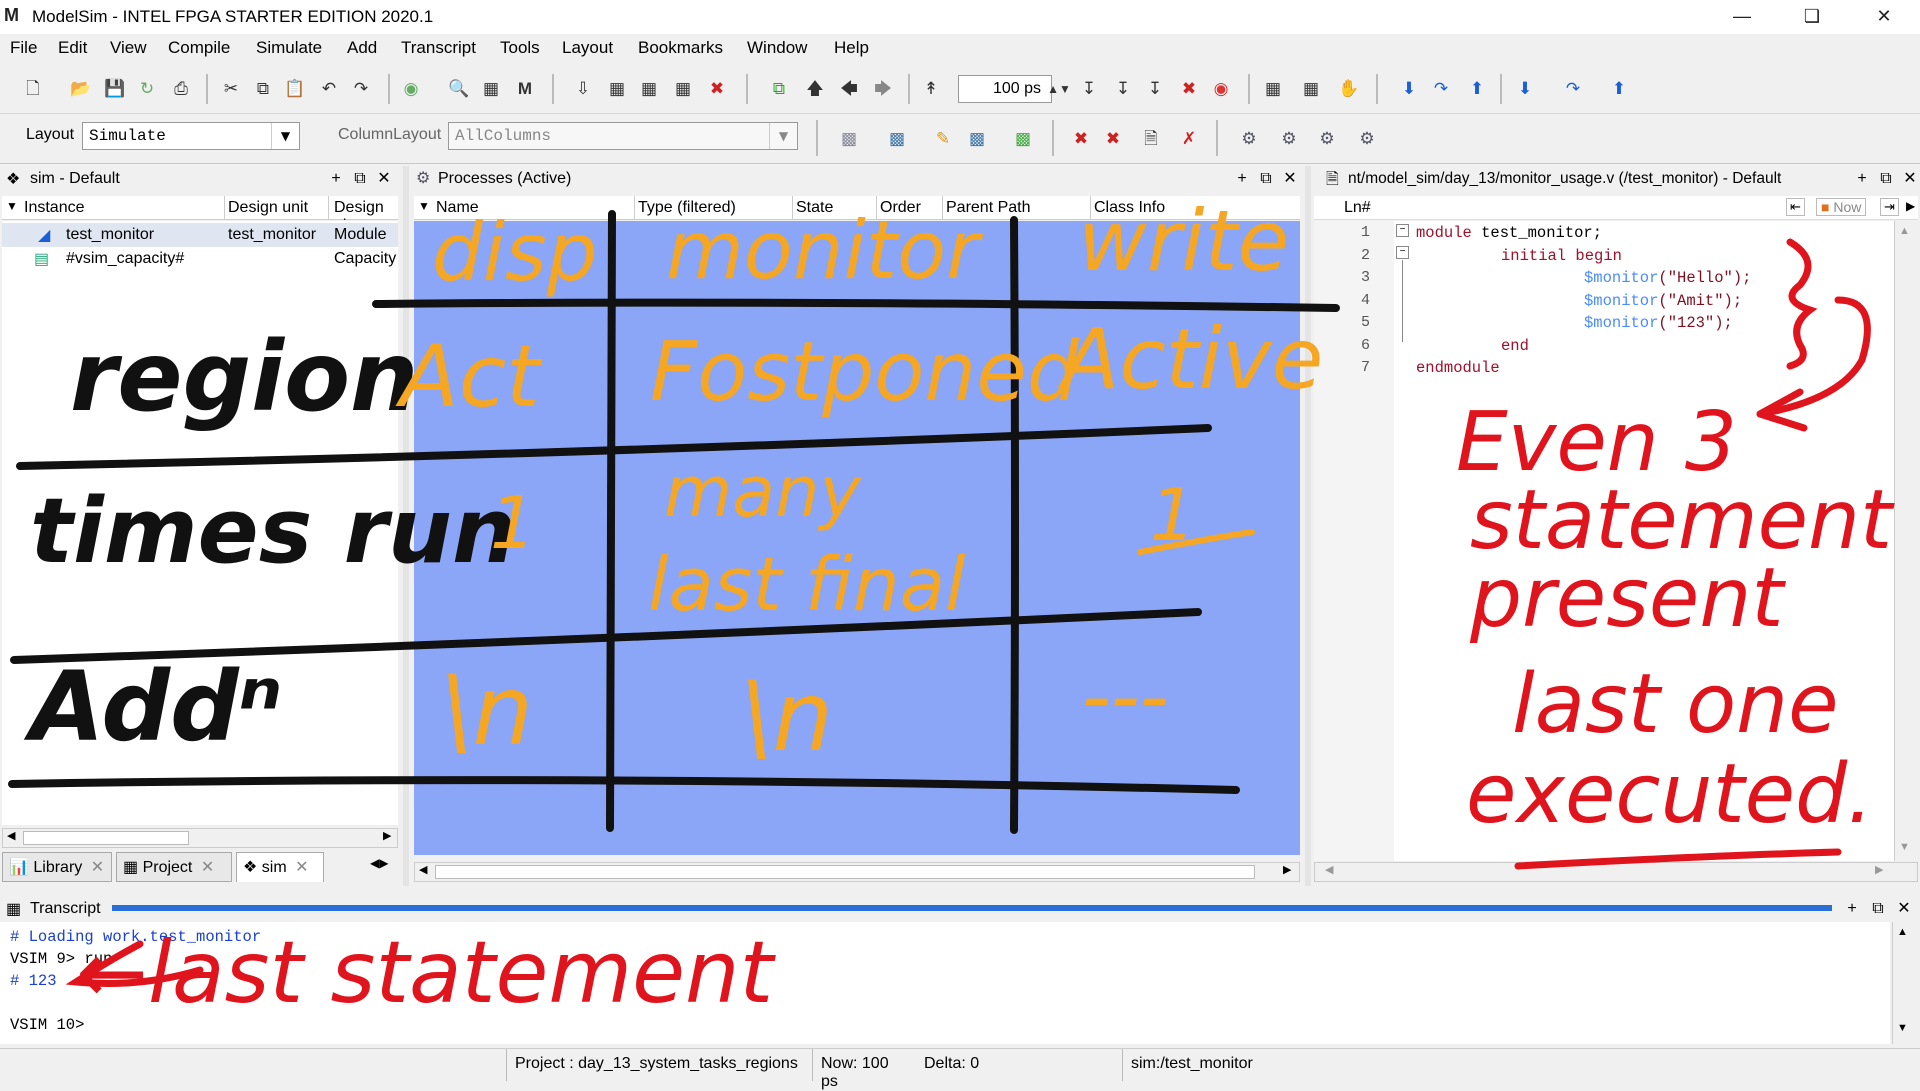 The image size is (1920, 1091). Describe the element at coordinates (1081, 139) in the screenshot. I see `collapse-icon: ✖` at that location.